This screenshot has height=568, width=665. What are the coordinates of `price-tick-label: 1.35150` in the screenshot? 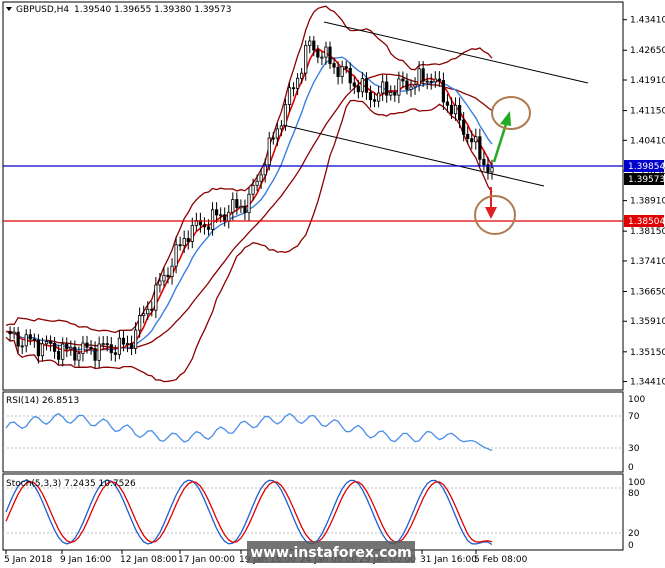 It's located at (647, 353).